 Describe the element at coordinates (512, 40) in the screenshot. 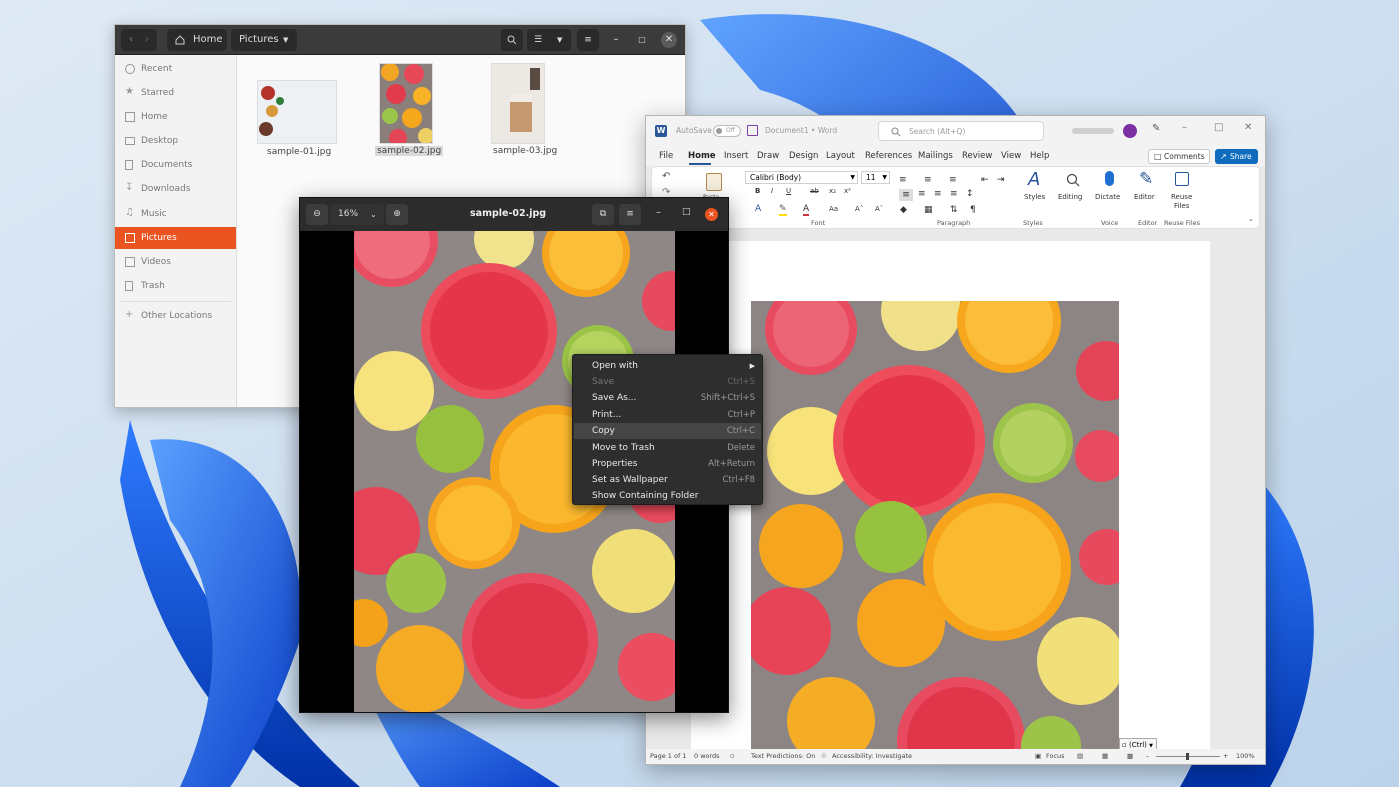

I see `search-button` at that location.